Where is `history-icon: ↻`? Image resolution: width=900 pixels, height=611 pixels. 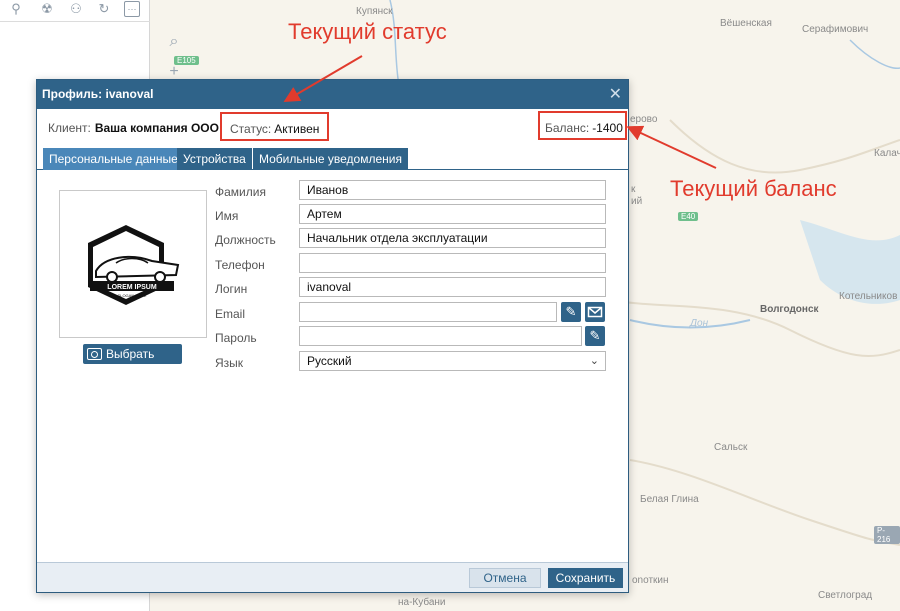
history-icon: ↻ is located at coordinates (104, 9).